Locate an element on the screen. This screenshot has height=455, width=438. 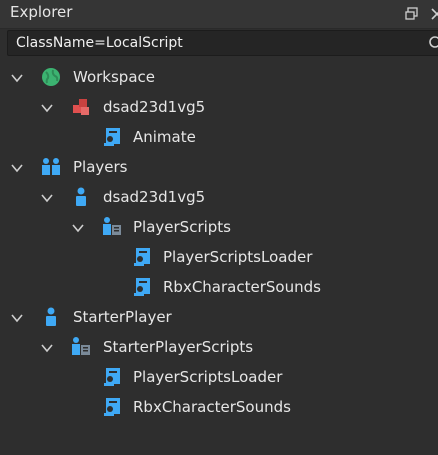
tree-row-player-scripts: PlayerScripts is located at coordinates (219, 227).